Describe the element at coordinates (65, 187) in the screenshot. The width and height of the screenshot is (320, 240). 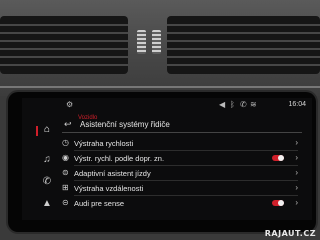
I see `distance-warning-icon: ⊞` at that location.